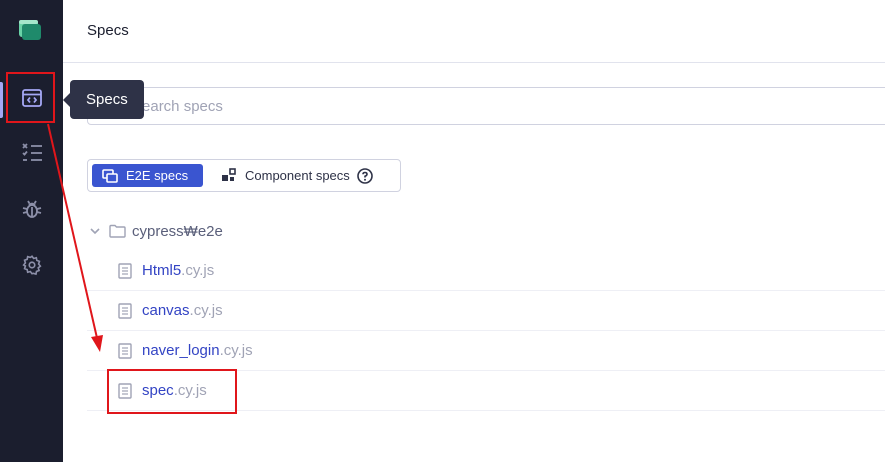 The height and width of the screenshot is (462, 885). What do you see at coordinates (474, 31) in the screenshot?
I see `header: Specs` at bounding box center [474, 31].